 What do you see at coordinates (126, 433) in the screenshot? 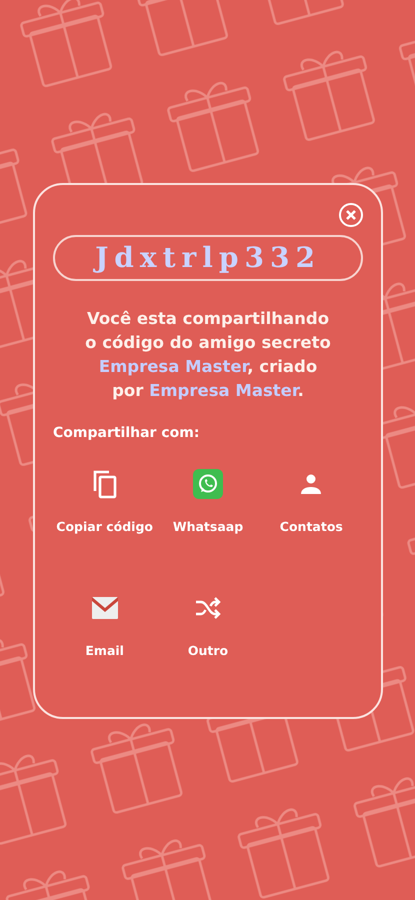
I see `share-label: Compartilhar com:` at bounding box center [126, 433].